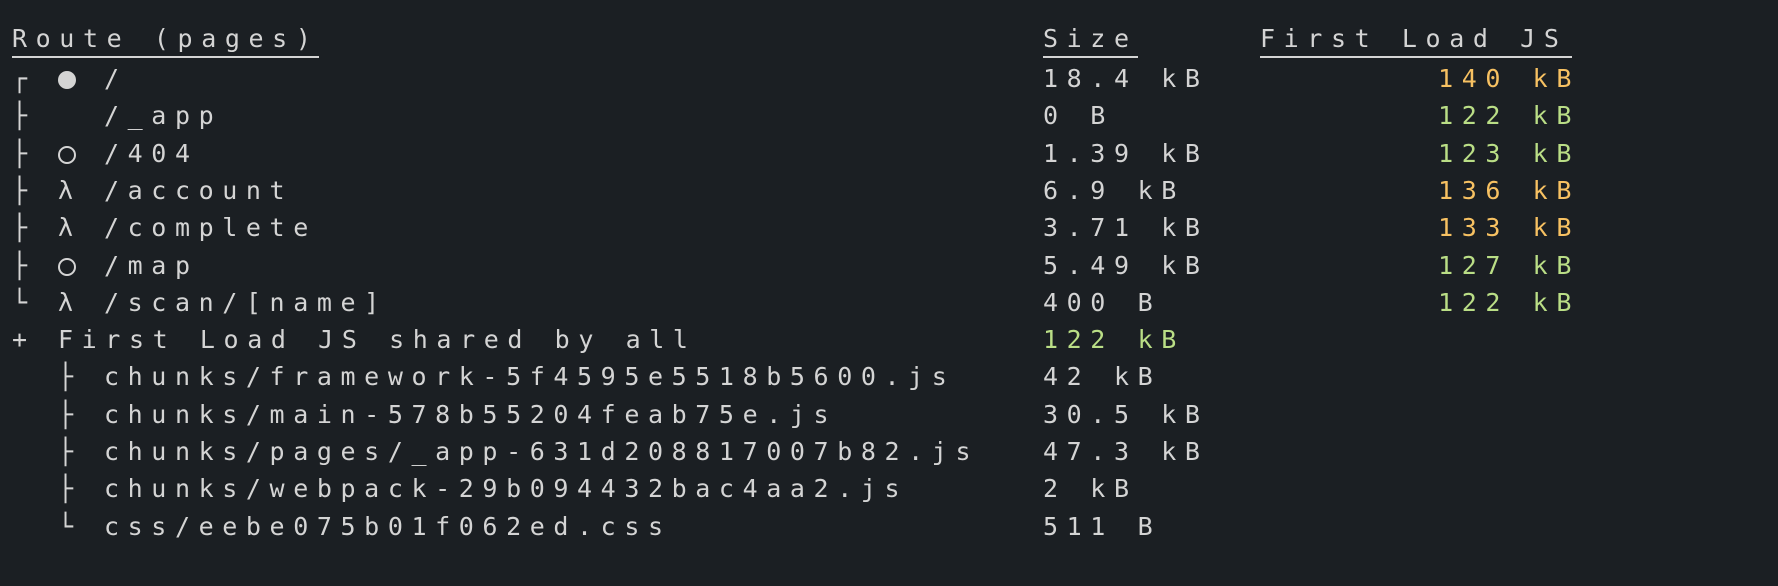 Image resolution: width=1778 pixels, height=586 pixels. What do you see at coordinates (889, 115) in the screenshot?
I see `route-row: ├ /_app 0 B 122 kB` at bounding box center [889, 115].